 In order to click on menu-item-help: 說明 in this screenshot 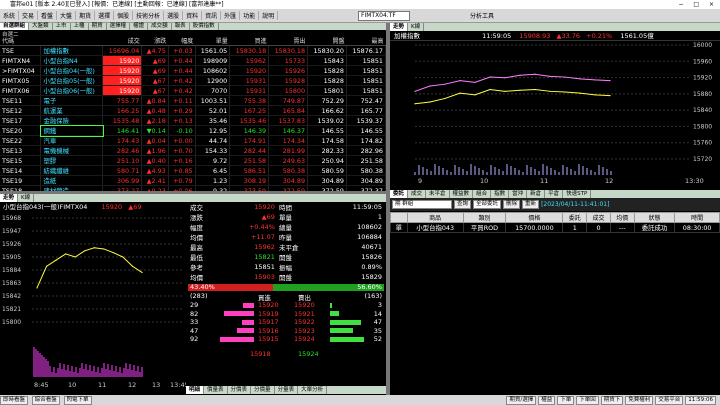, I will do `click(269, 15)`.